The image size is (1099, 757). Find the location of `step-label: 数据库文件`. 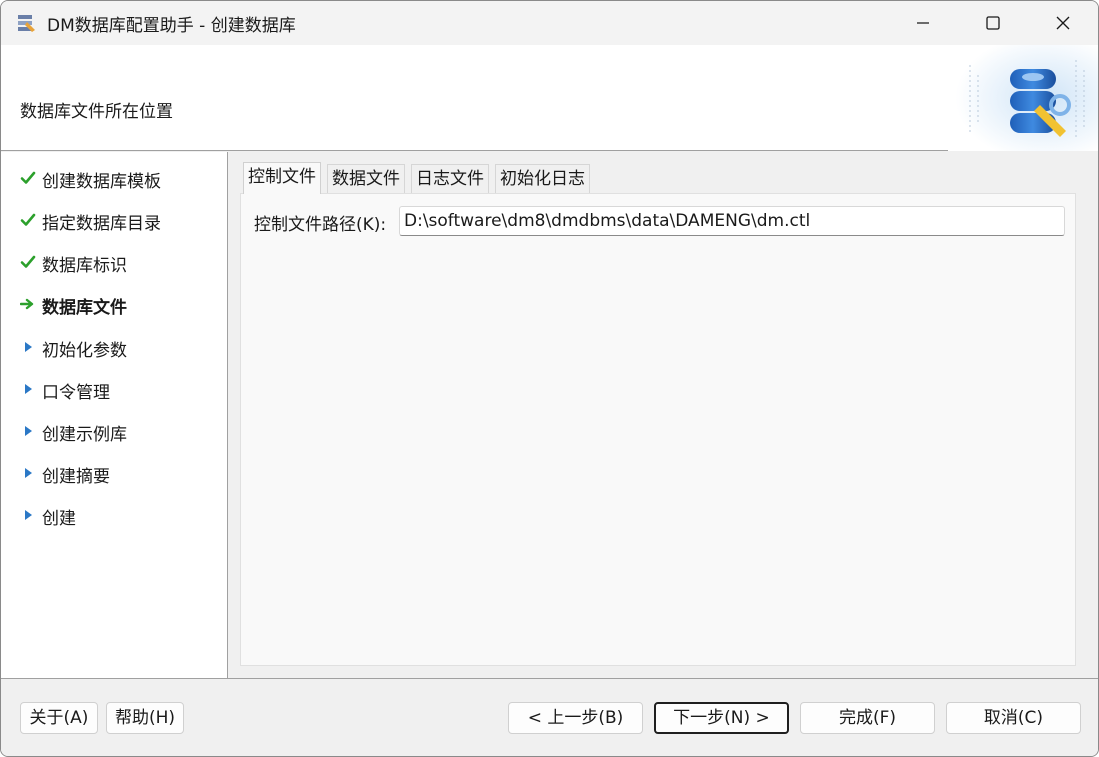

step-label: 数据库文件 is located at coordinates (84, 308).